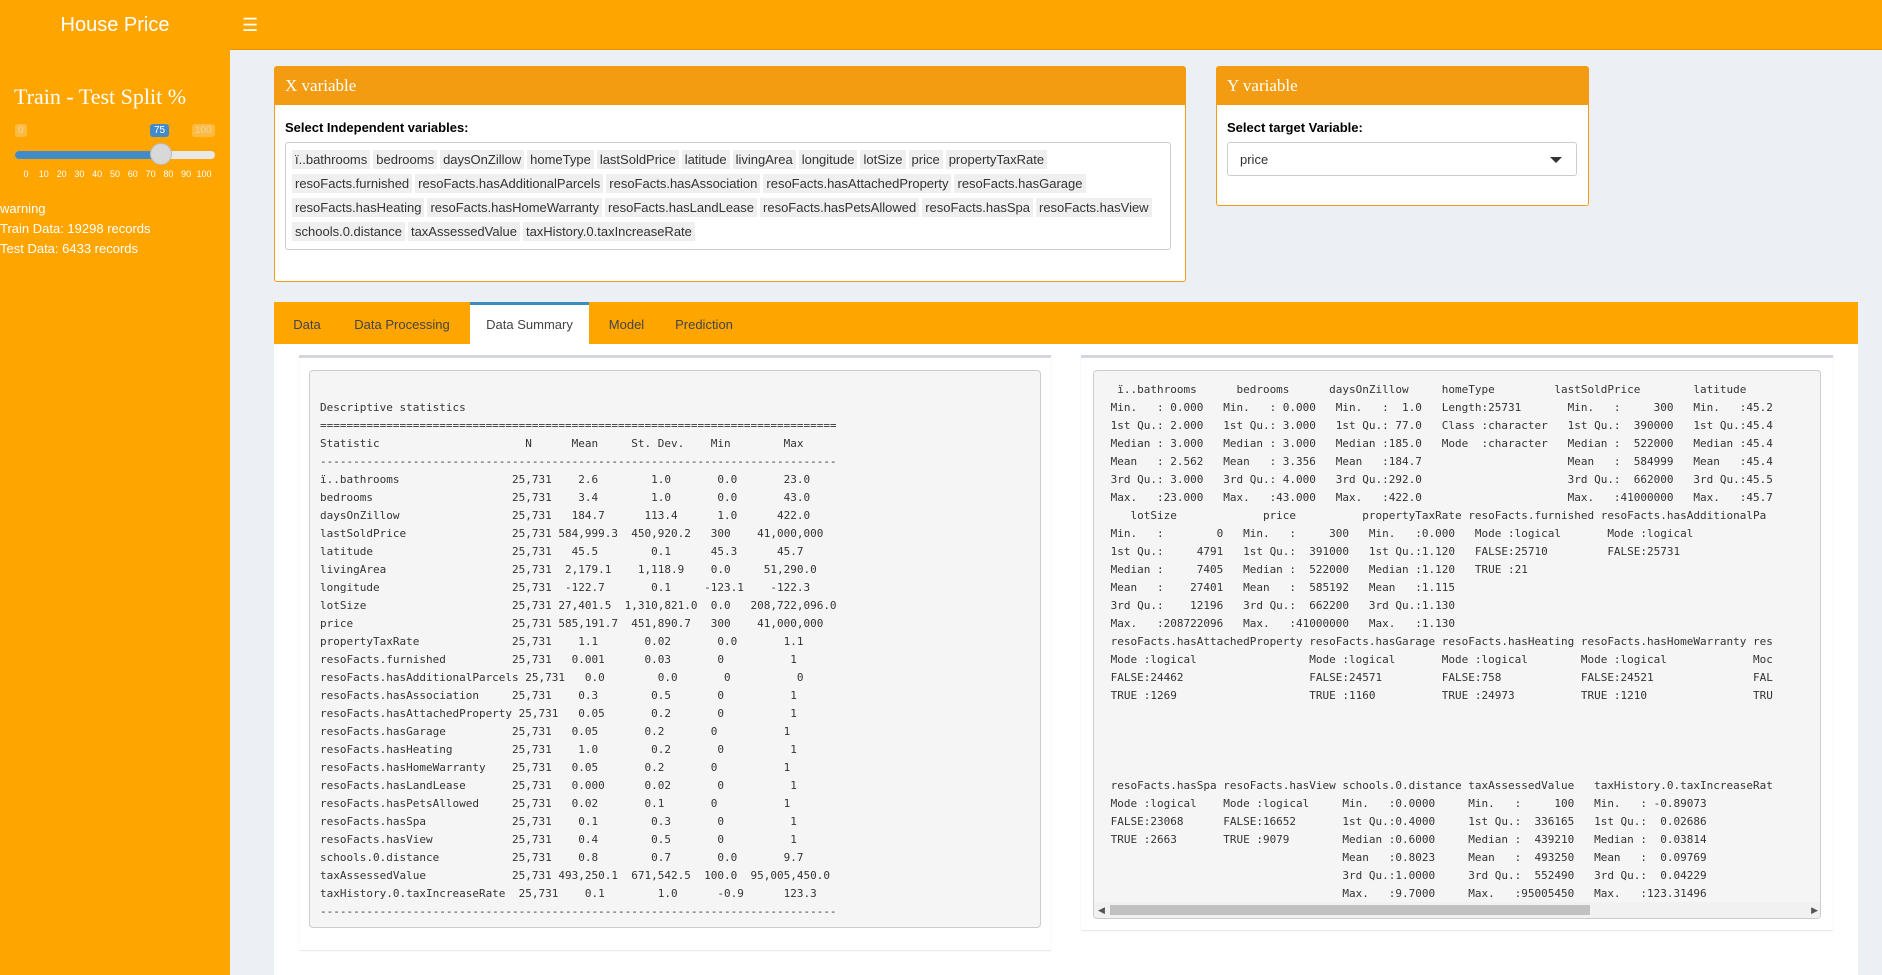 Image resolution: width=1882 pixels, height=975 pixels. I want to click on tick-label: 50, so click(115, 174).